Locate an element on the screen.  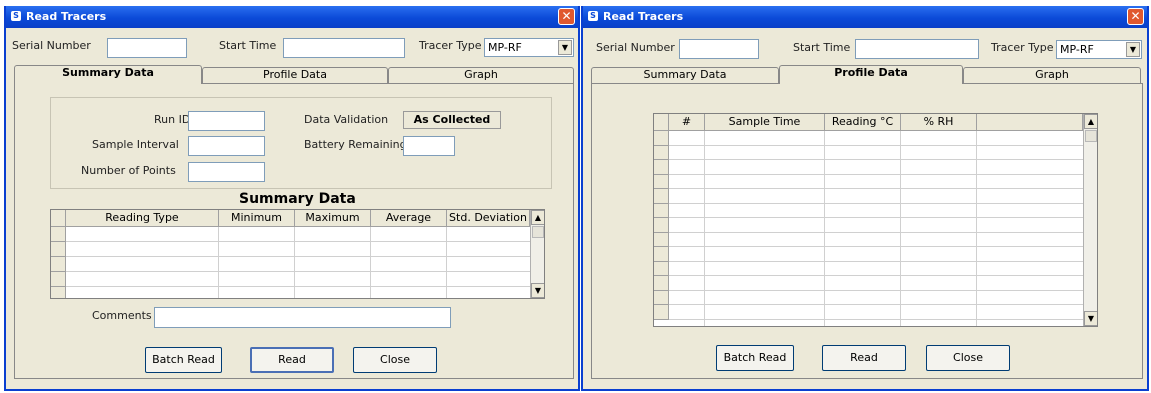
column-header: Reading °C is located at coordinates (863, 122).